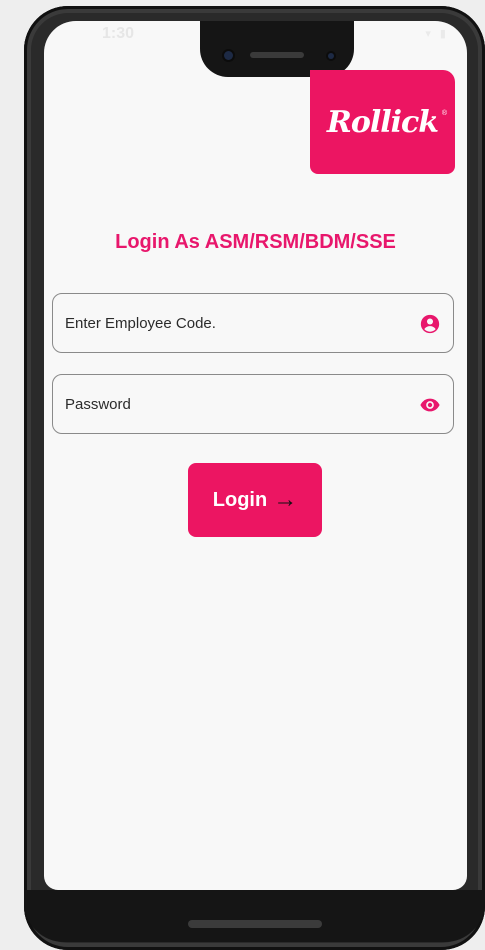 The width and height of the screenshot is (485, 950). Describe the element at coordinates (331, 56) in the screenshot. I see `sensor-icon` at that location.